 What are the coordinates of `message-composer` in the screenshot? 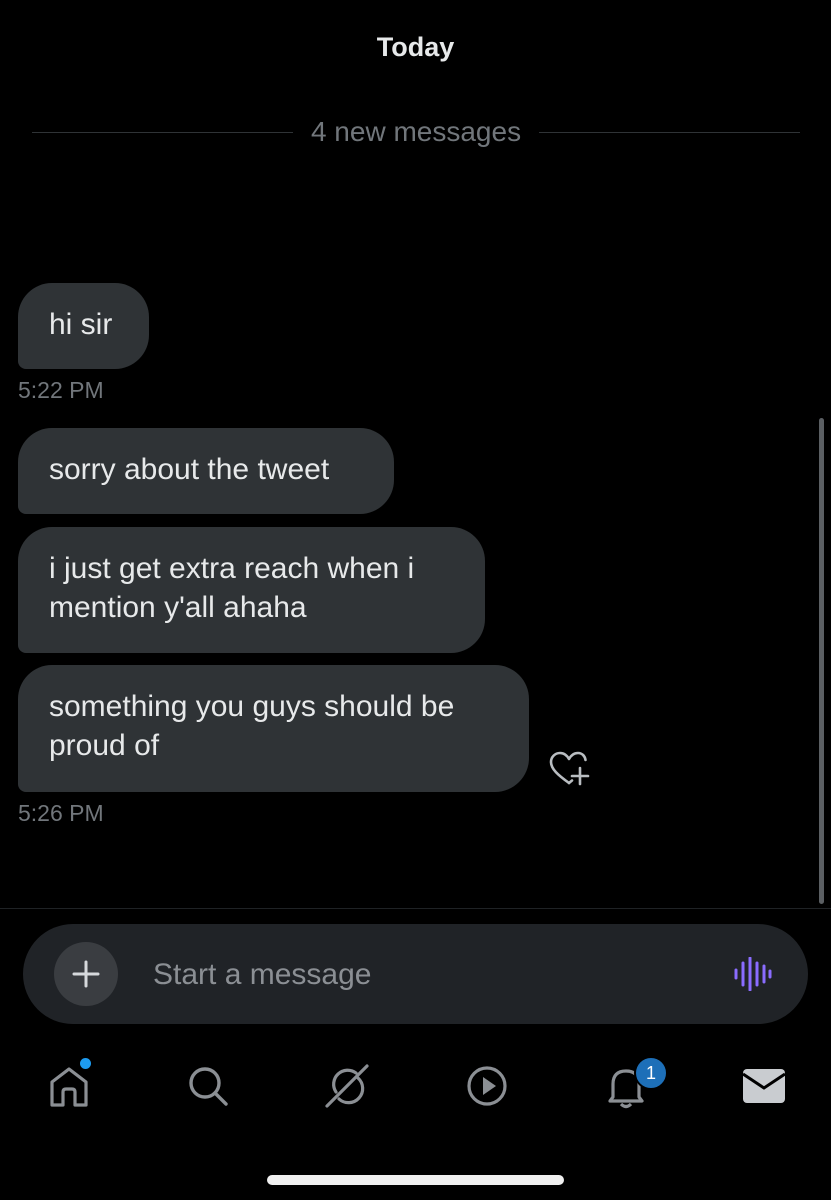 It's located at (415, 974).